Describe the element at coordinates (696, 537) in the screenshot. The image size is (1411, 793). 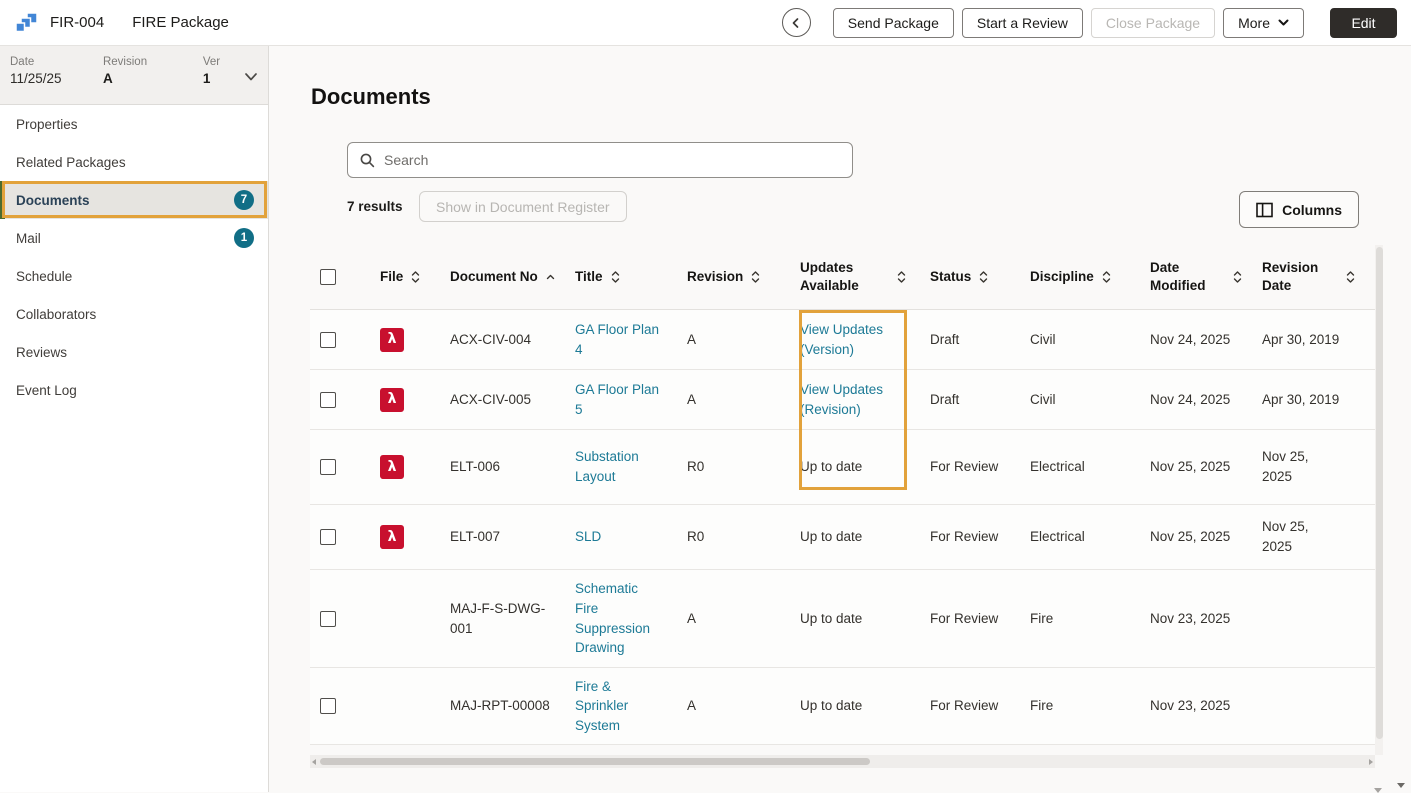
I see `revision-cell: R0` at that location.